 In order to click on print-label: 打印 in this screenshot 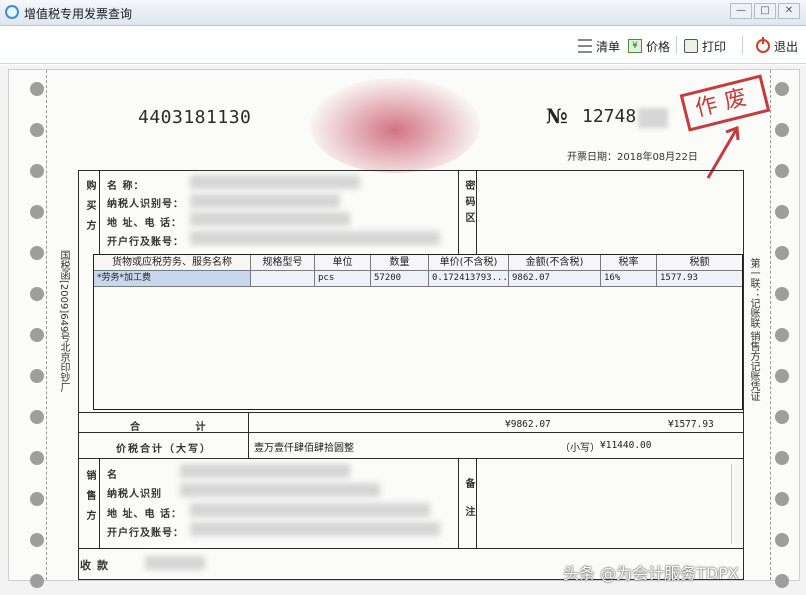, I will do `click(714, 46)`.